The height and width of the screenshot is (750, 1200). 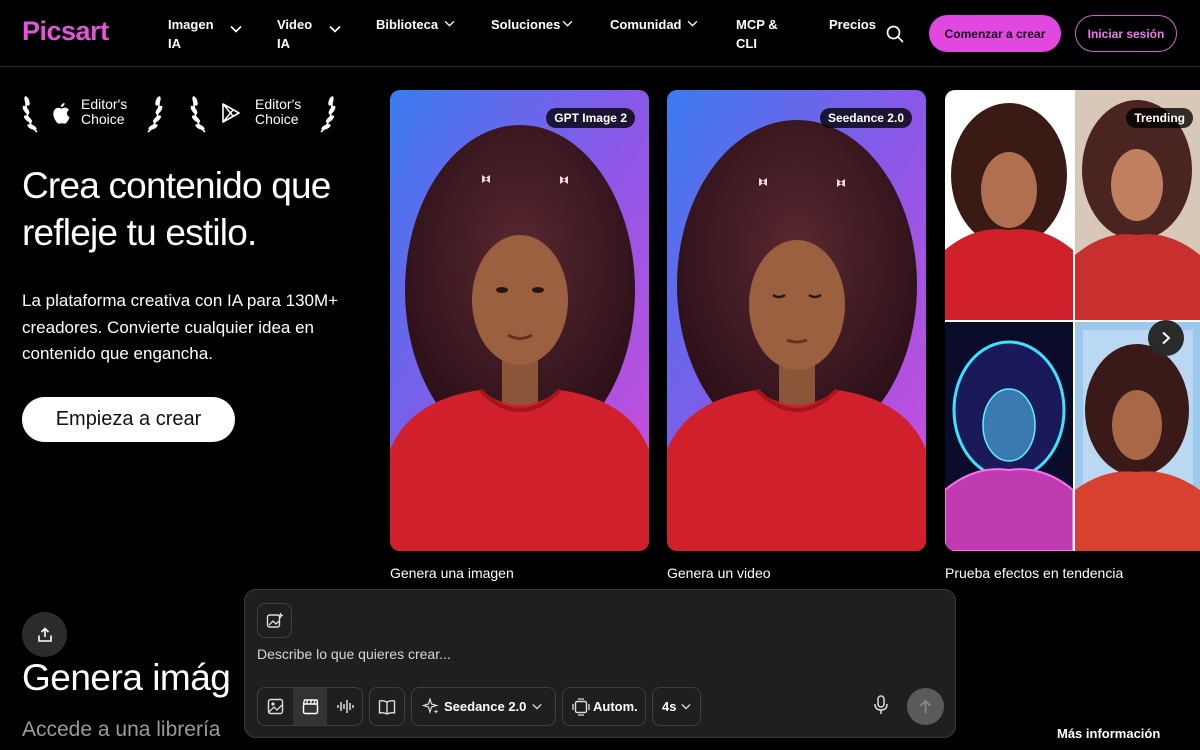 I want to click on audio-wave-icon, so click(x=345, y=706).